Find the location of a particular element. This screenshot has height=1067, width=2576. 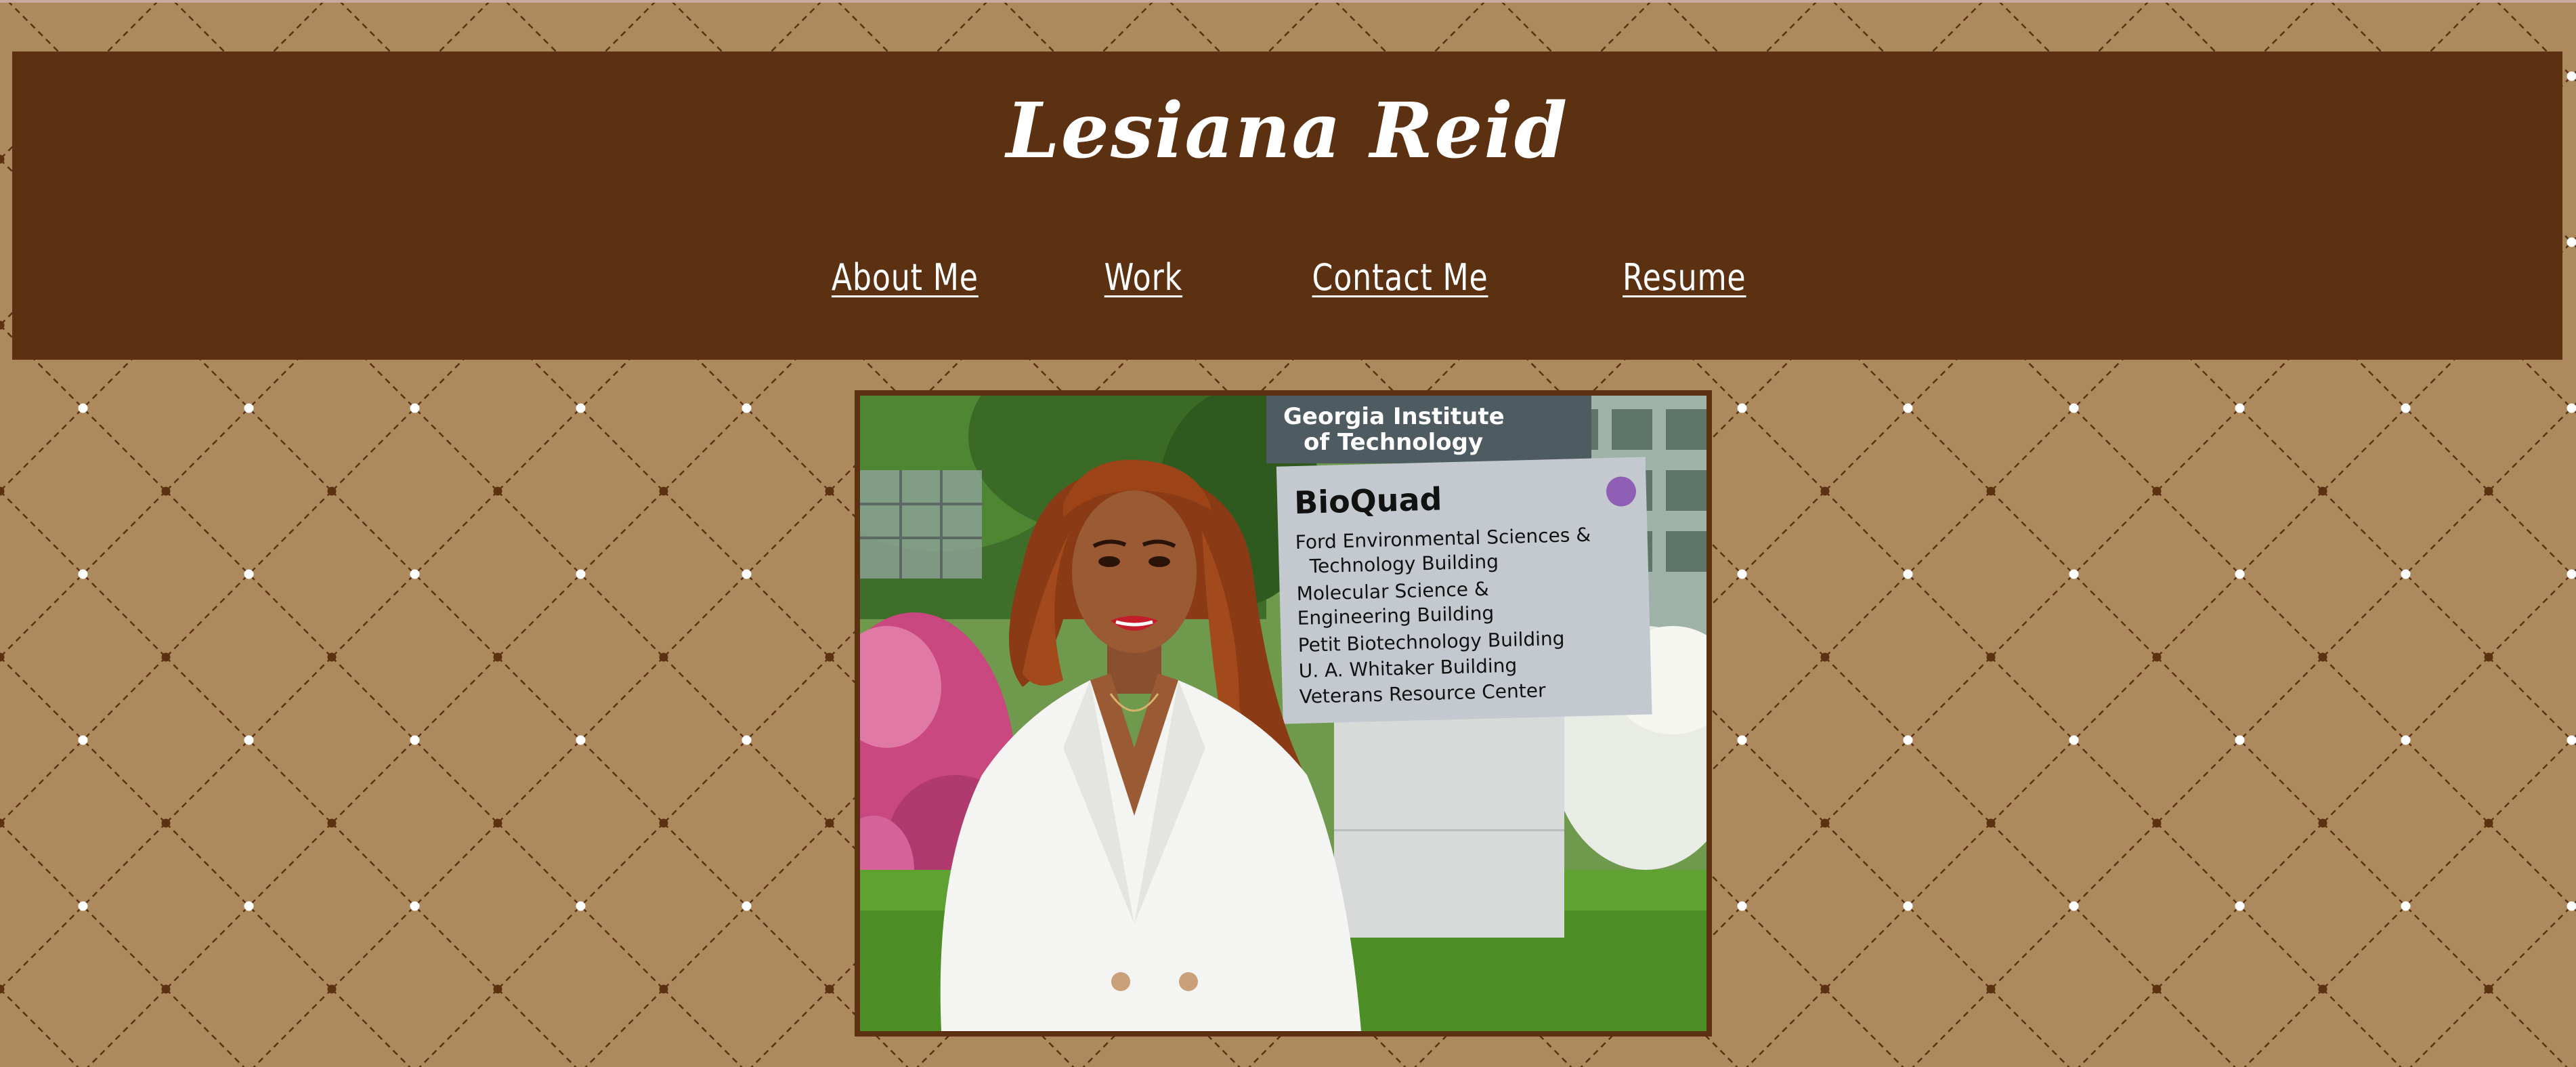

top-border-line is located at coordinates (1288, 1).